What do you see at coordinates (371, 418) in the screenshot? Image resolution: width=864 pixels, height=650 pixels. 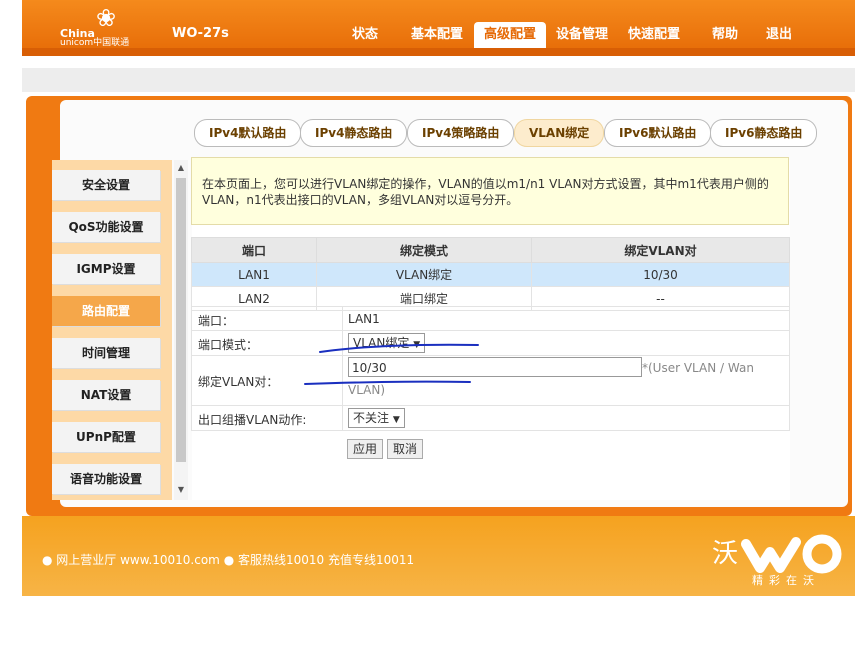 I see `multicast-select-value: 不关注` at bounding box center [371, 418].